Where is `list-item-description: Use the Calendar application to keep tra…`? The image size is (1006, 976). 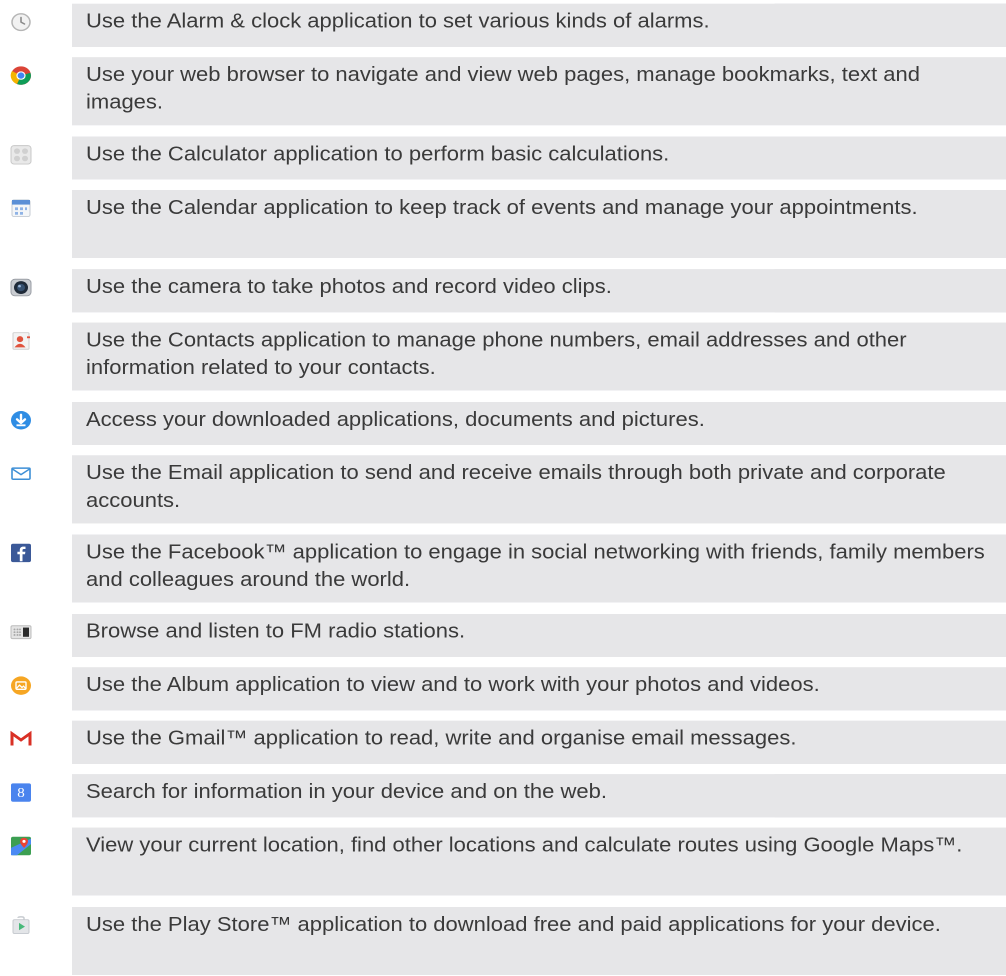
list-item-description: Use the Calendar application to keep tra… is located at coordinates (539, 224).